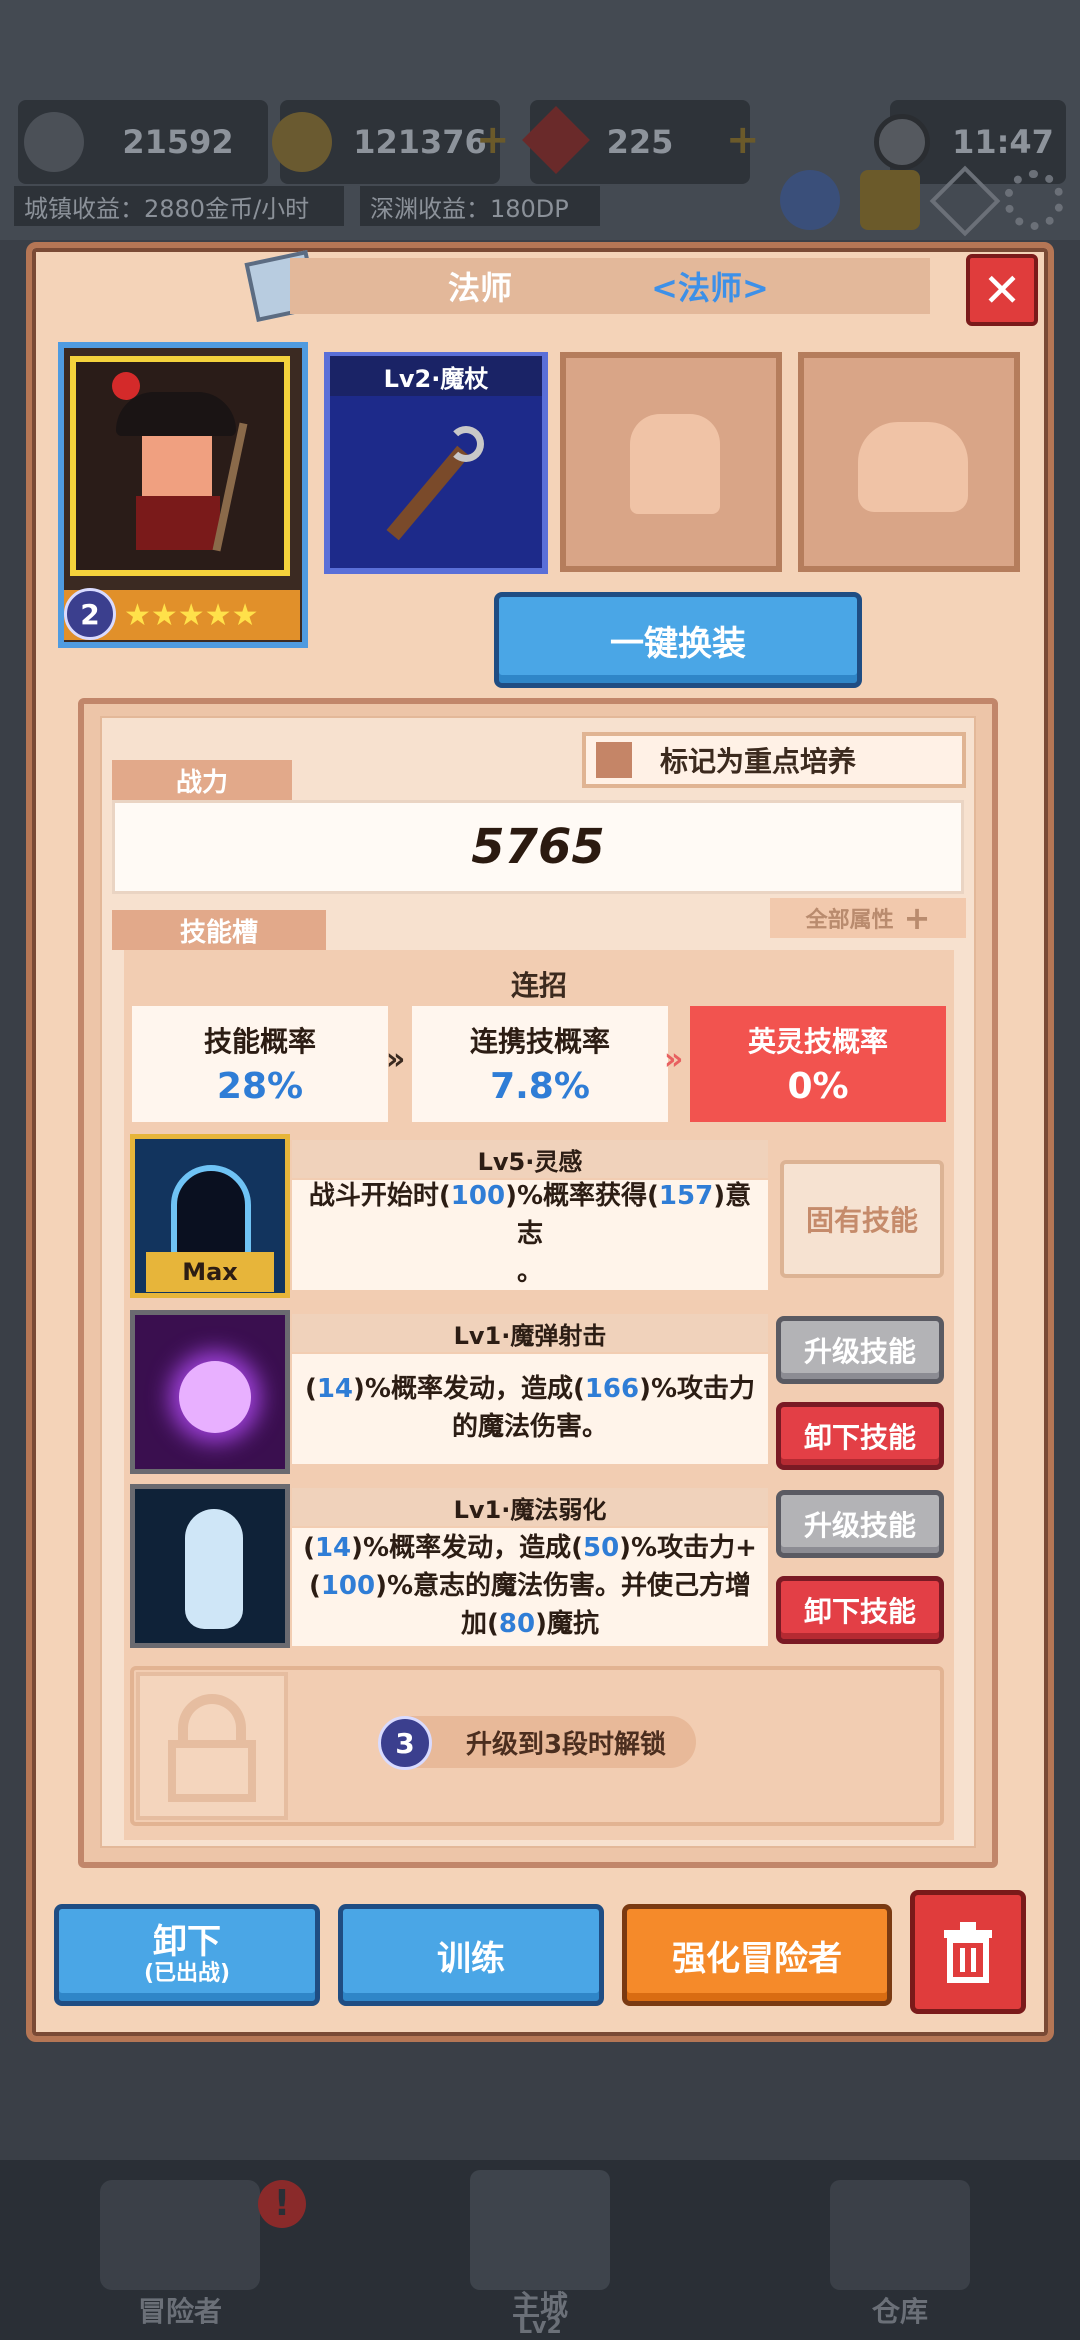 The image size is (1080, 2340). What do you see at coordinates (612, 1389) in the screenshot?
I see `desc-number: 166` at bounding box center [612, 1389].